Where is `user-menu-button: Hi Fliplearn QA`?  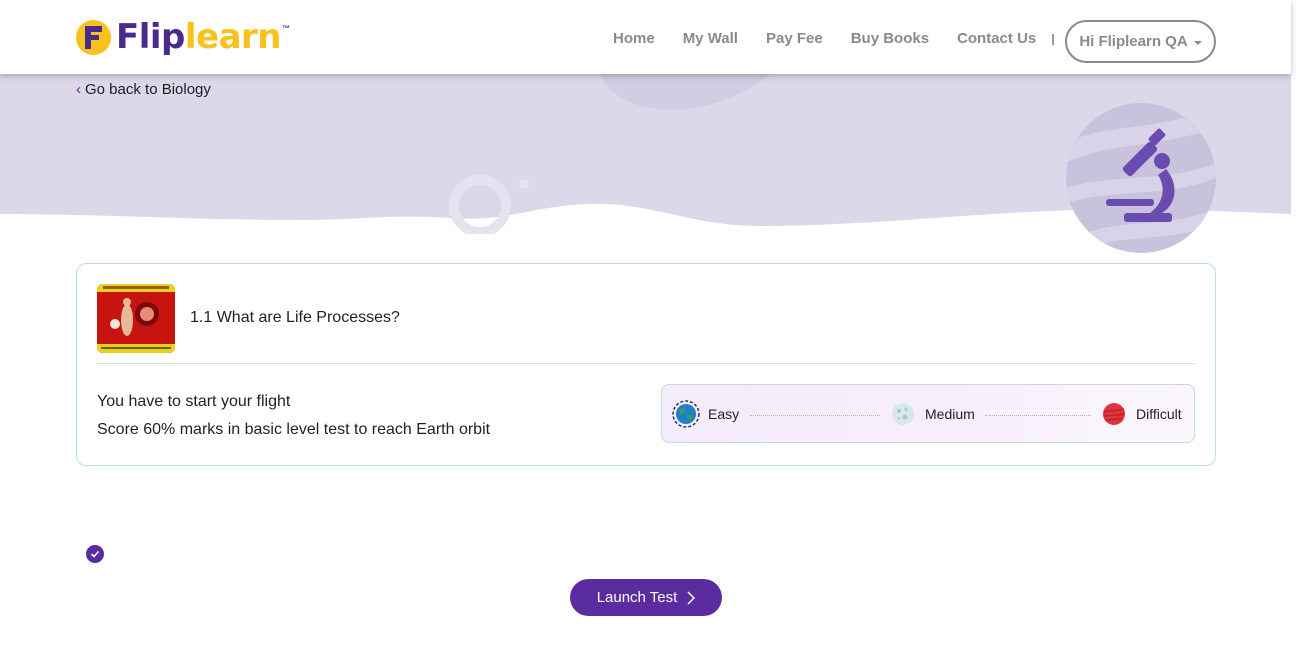 user-menu-button: Hi Fliplearn QA is located at coordinates (1140, 41).